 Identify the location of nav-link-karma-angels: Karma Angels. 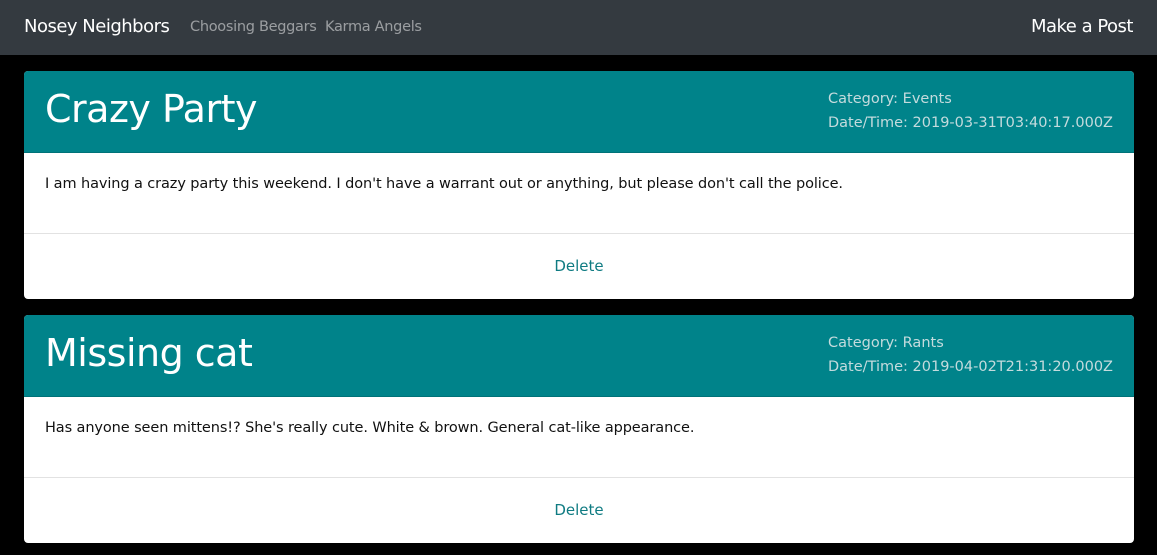
(373, 27).